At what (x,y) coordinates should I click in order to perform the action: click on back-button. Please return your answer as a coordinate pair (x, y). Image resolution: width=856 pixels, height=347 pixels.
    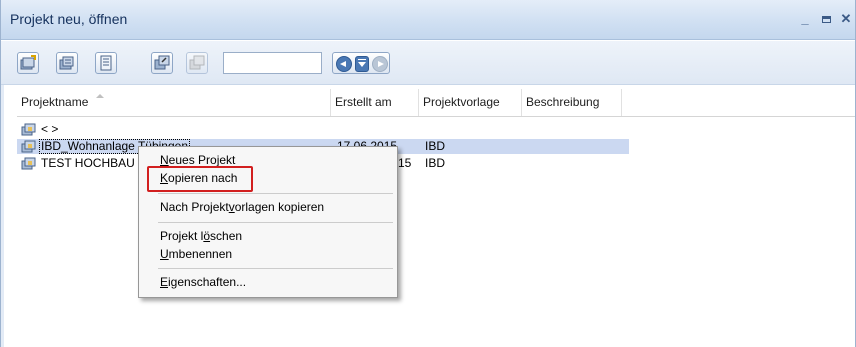
    Looking at the image, I should click on (344, 64).